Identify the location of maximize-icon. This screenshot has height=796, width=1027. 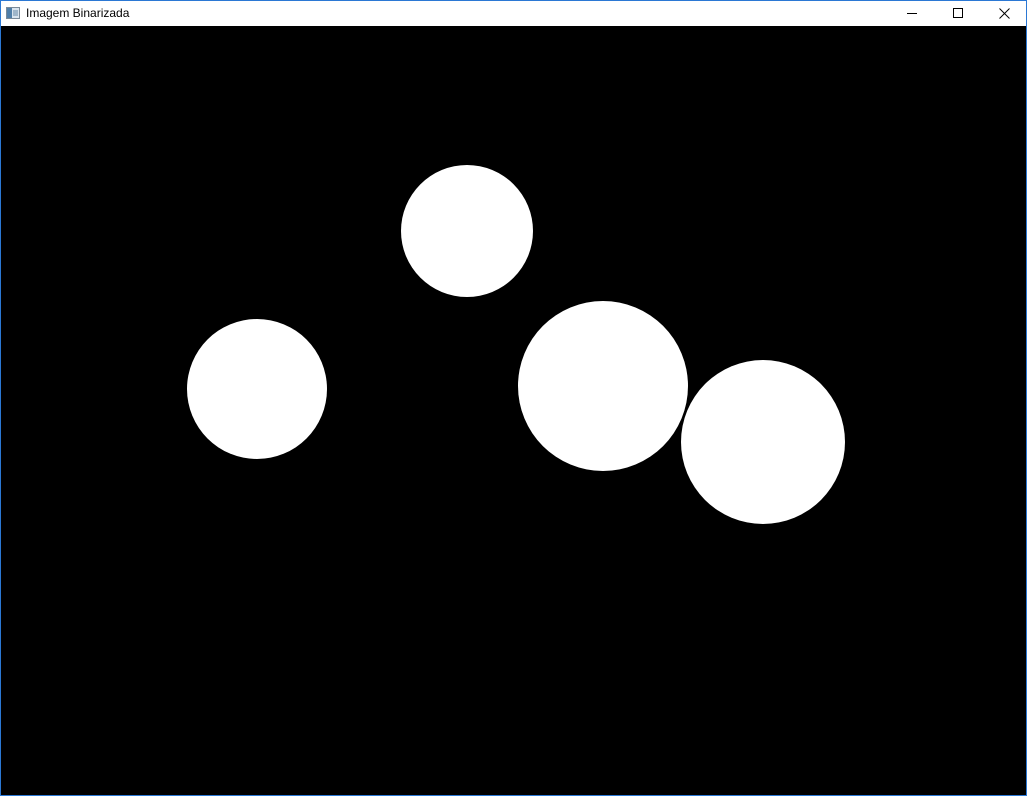
(958, 13).